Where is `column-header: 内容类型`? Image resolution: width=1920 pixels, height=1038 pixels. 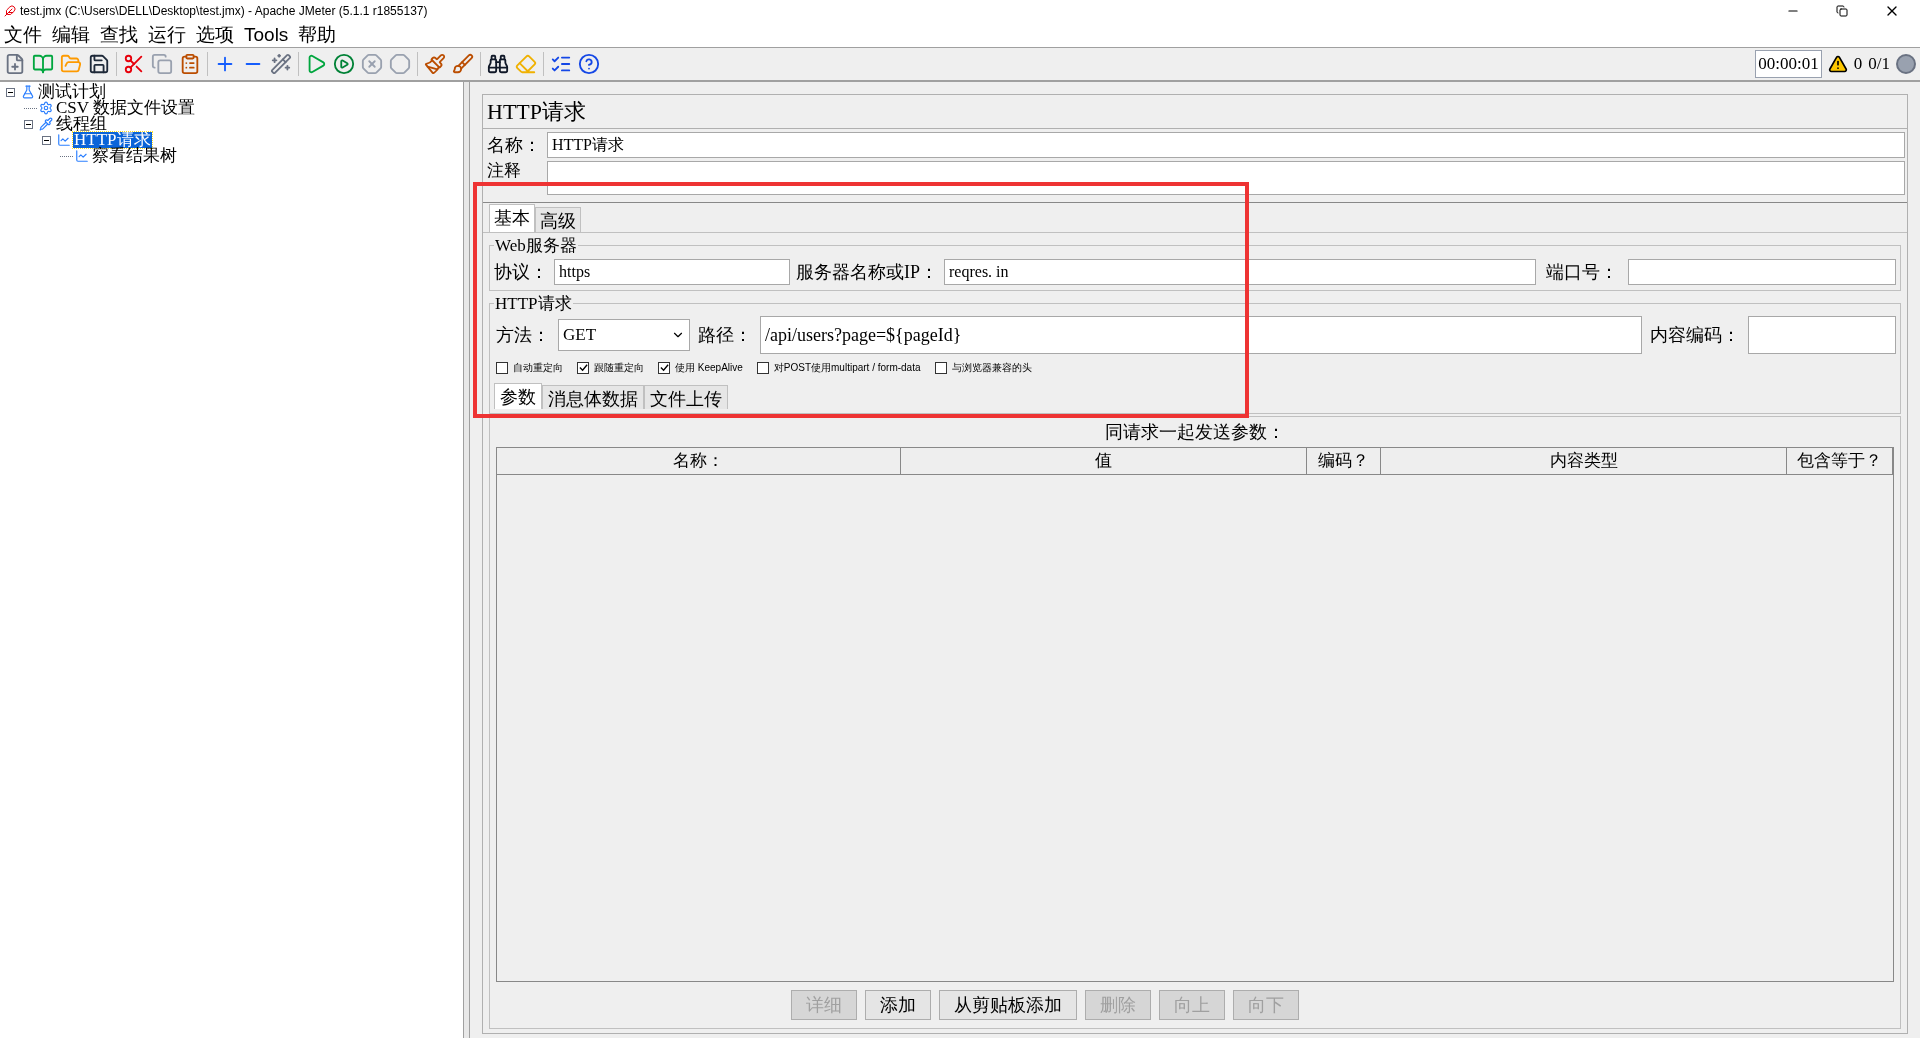
column-header: 内容类型 is located at coordinates (1584, 461).